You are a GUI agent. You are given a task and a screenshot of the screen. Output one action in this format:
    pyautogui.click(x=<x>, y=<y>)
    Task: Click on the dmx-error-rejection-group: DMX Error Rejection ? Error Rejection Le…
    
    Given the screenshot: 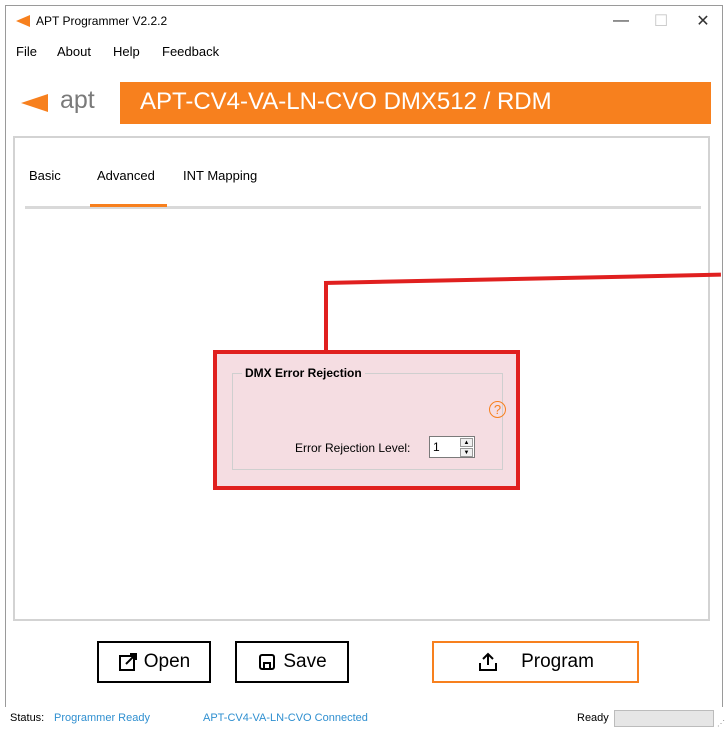 What is the action you would take?
    pyautogui.click(x=369, y=418)
    